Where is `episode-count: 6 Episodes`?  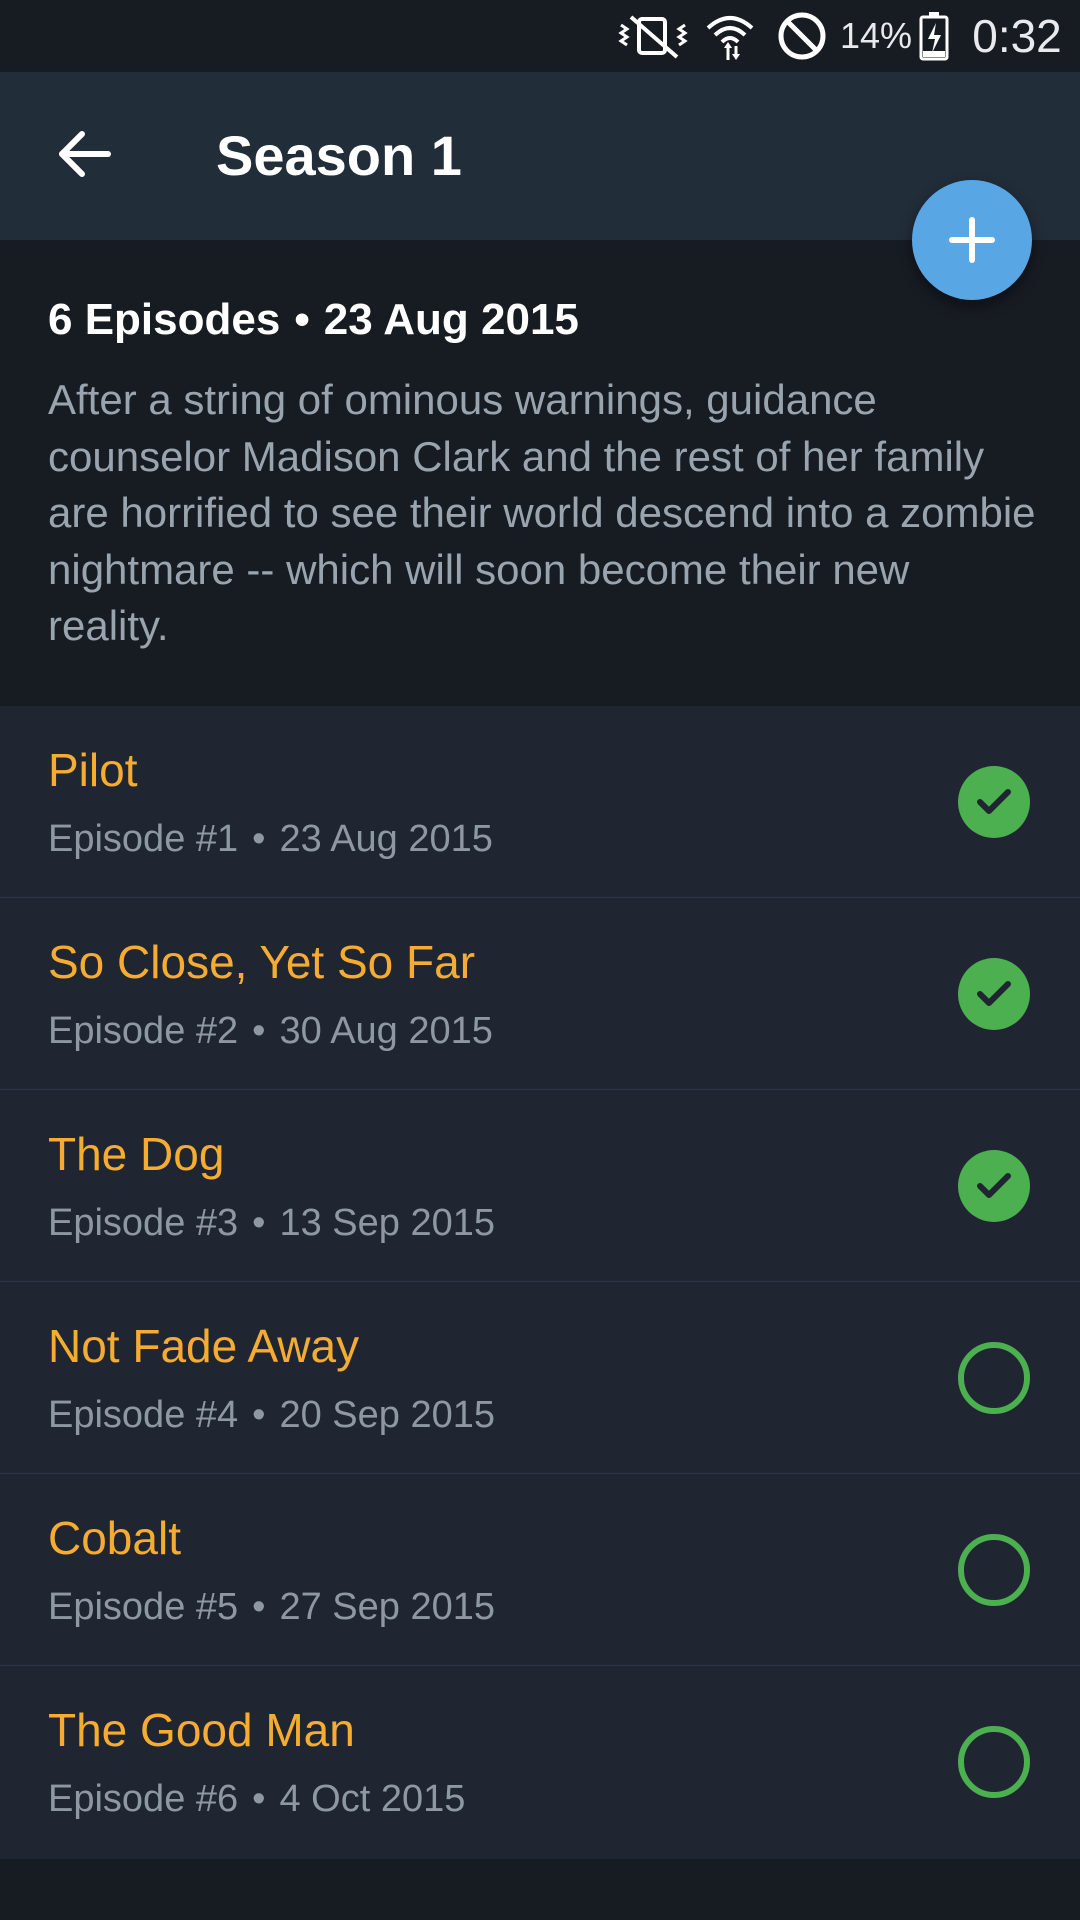 episode-count: 6 Episodes is located at coordinates (164, 319).